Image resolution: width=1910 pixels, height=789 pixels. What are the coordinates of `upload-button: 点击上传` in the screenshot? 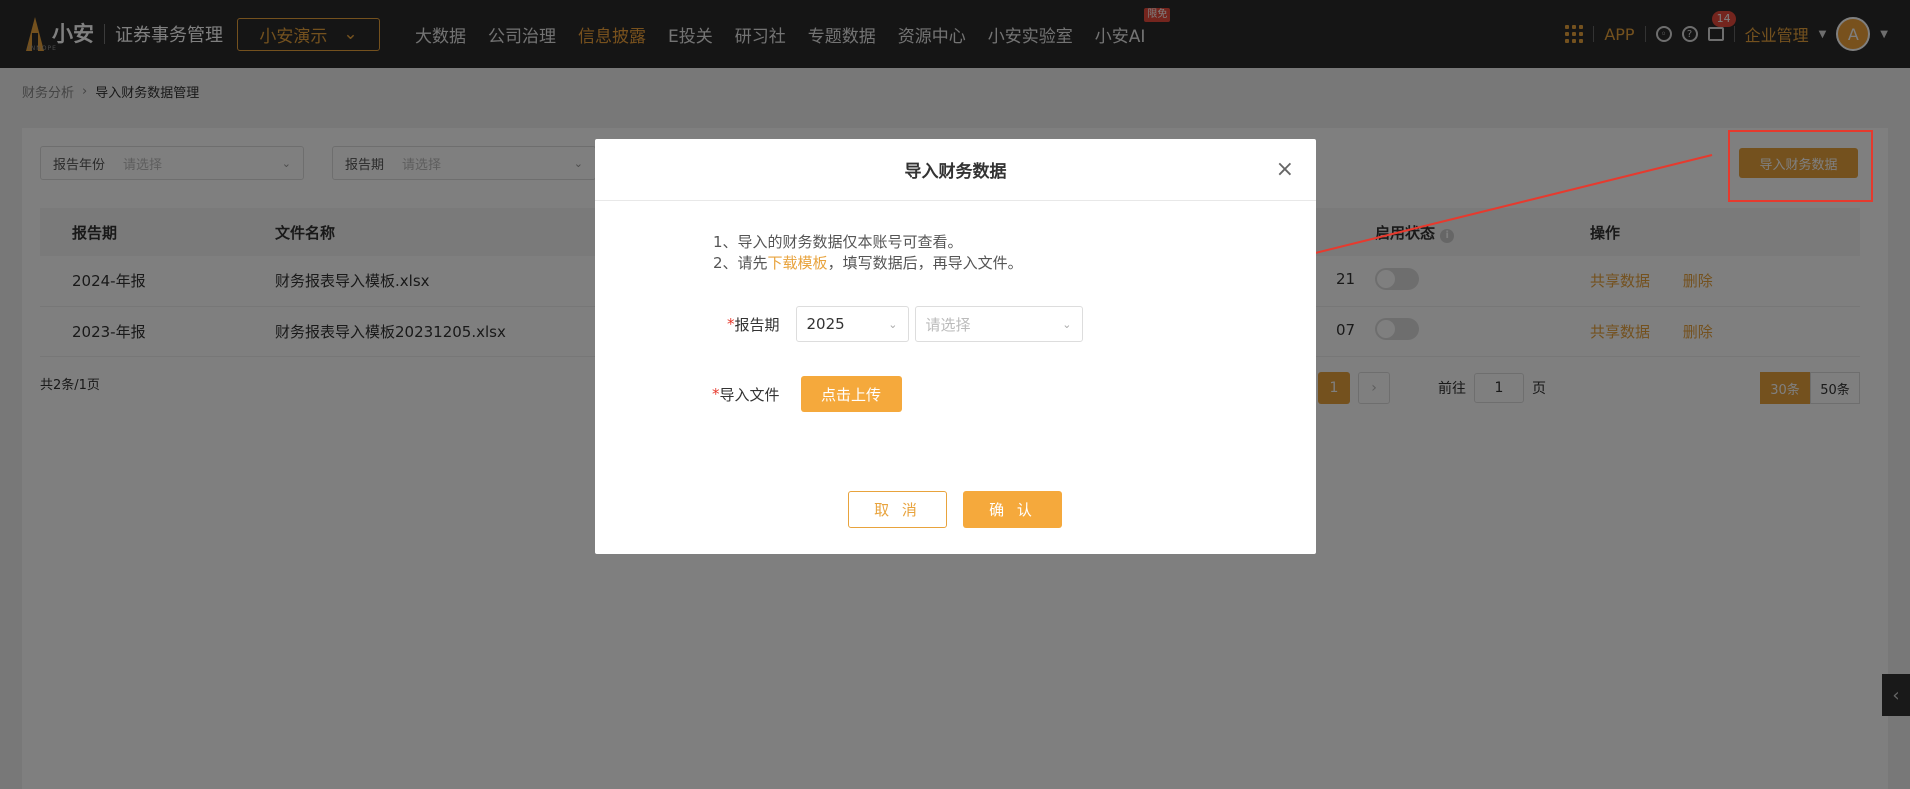 It's located at (851, 394).